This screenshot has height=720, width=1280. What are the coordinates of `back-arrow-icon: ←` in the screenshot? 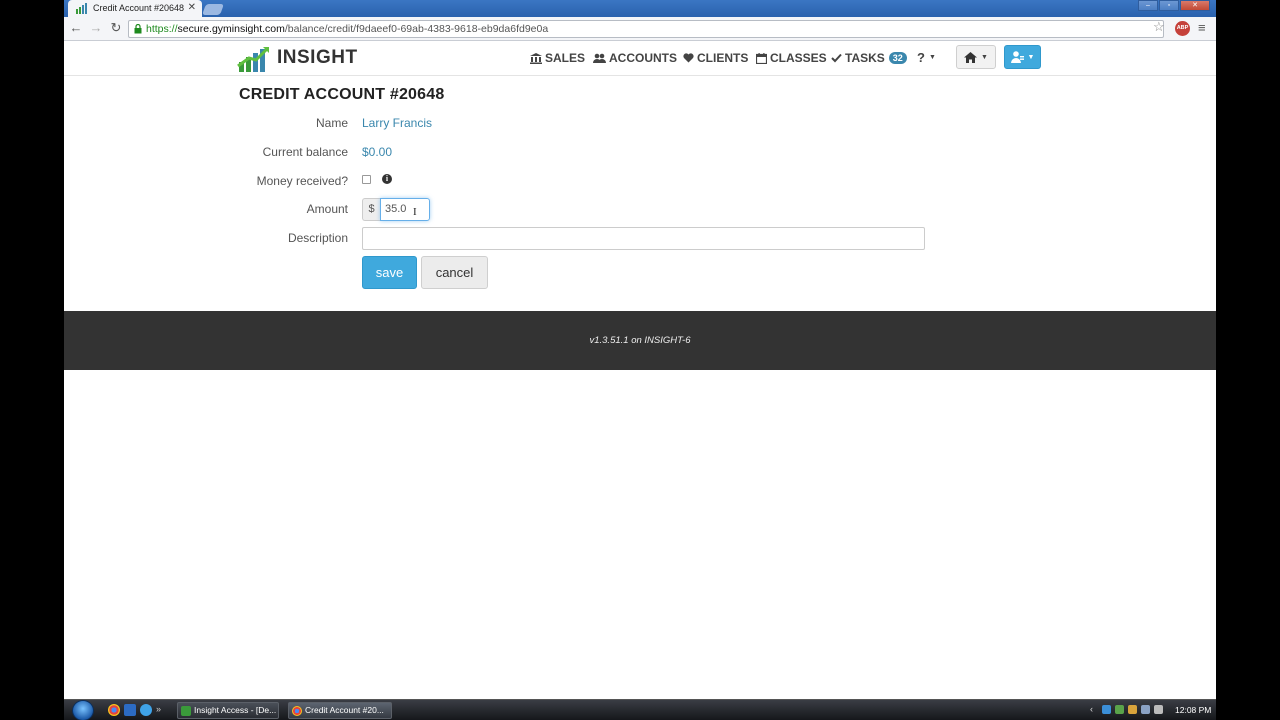 It's located at (76, 28).